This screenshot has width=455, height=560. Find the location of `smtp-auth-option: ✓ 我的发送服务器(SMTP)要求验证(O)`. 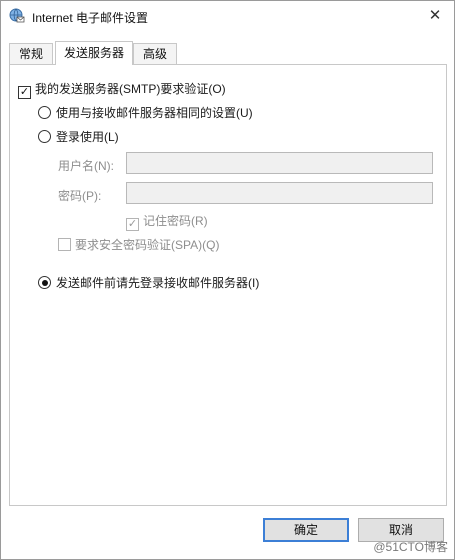

smtp-auth-option: ✓ 我的发送服务器(SMTP)要求验证(O) is located at coordinates (122, 90).